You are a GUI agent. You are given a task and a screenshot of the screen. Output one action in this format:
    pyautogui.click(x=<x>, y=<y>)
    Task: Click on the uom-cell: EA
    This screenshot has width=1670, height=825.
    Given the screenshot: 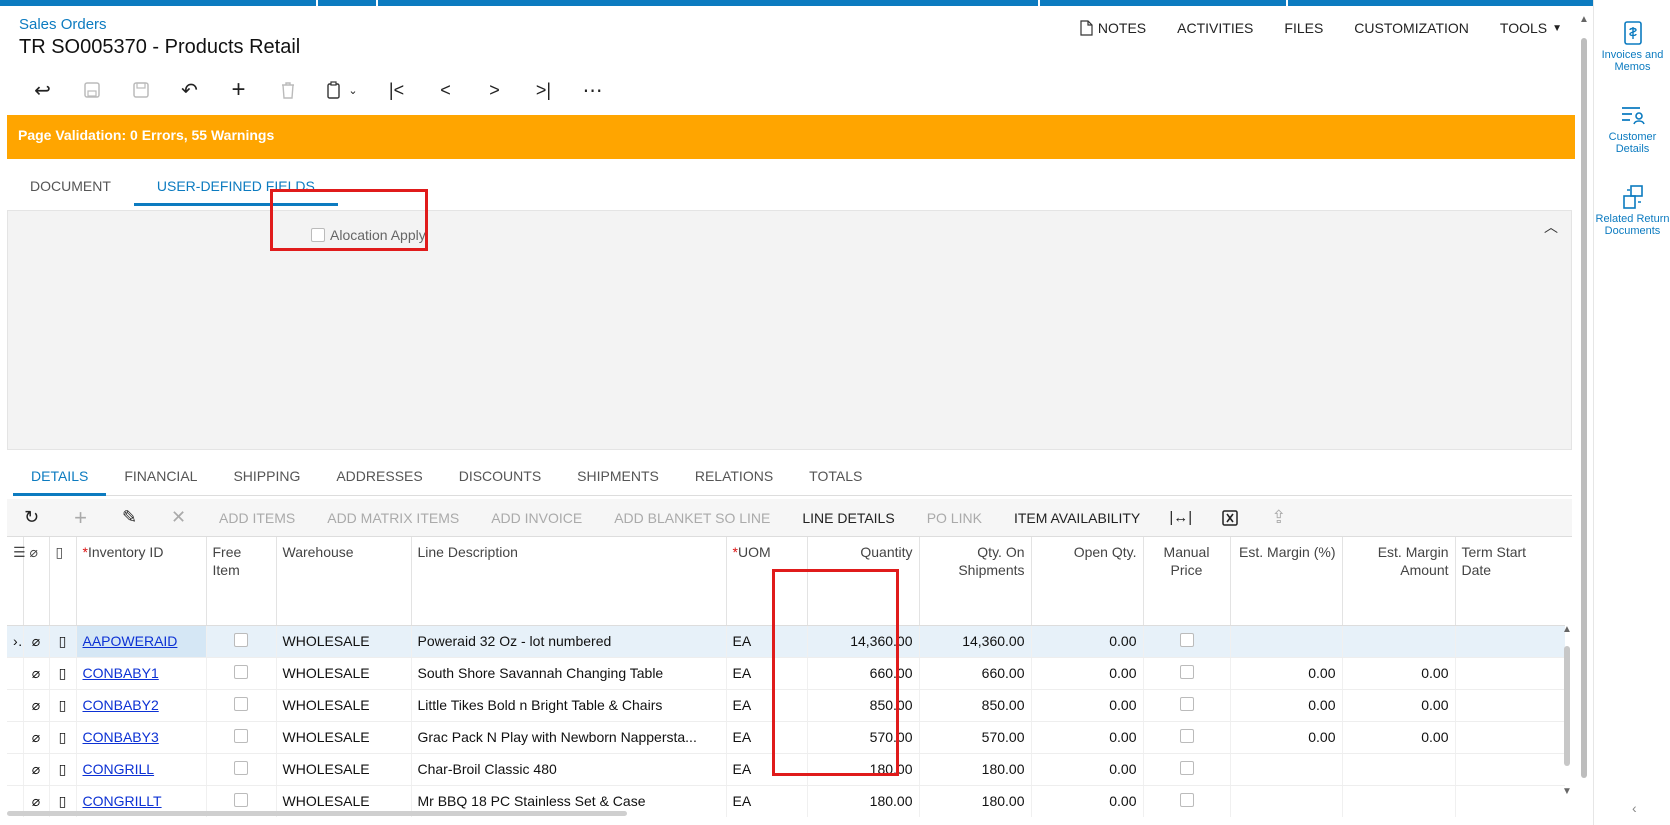 What is the action you would take?
    pyautogui.click(x=767, y=801)
    